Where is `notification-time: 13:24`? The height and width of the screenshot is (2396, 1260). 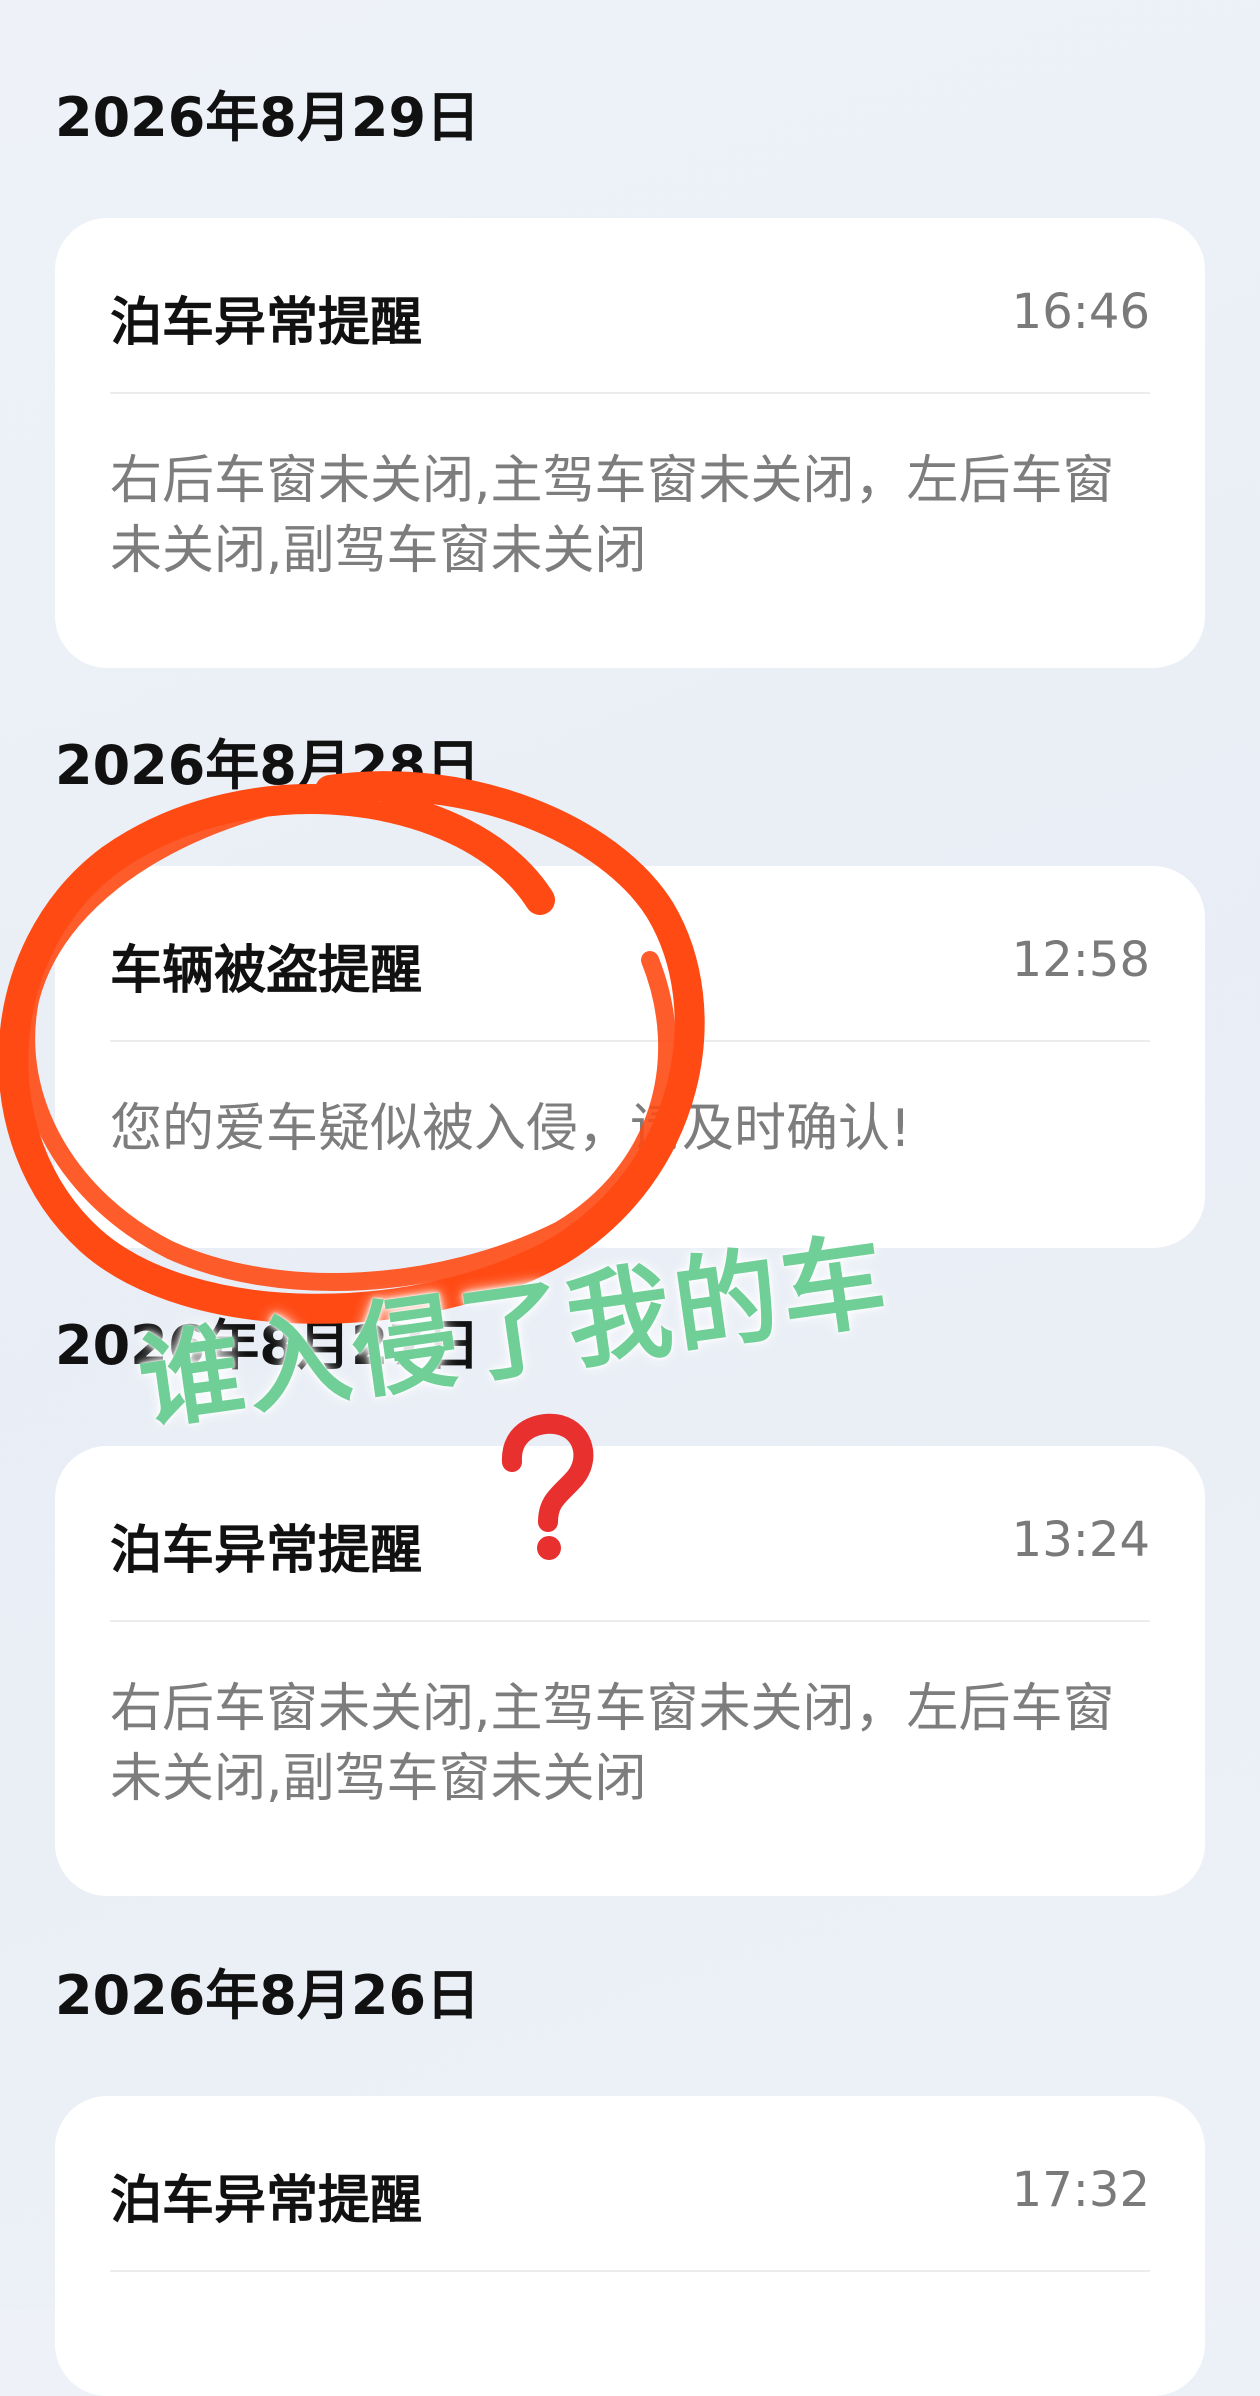 notification-time: 13:24 is located at coordinates (1080, 1540).